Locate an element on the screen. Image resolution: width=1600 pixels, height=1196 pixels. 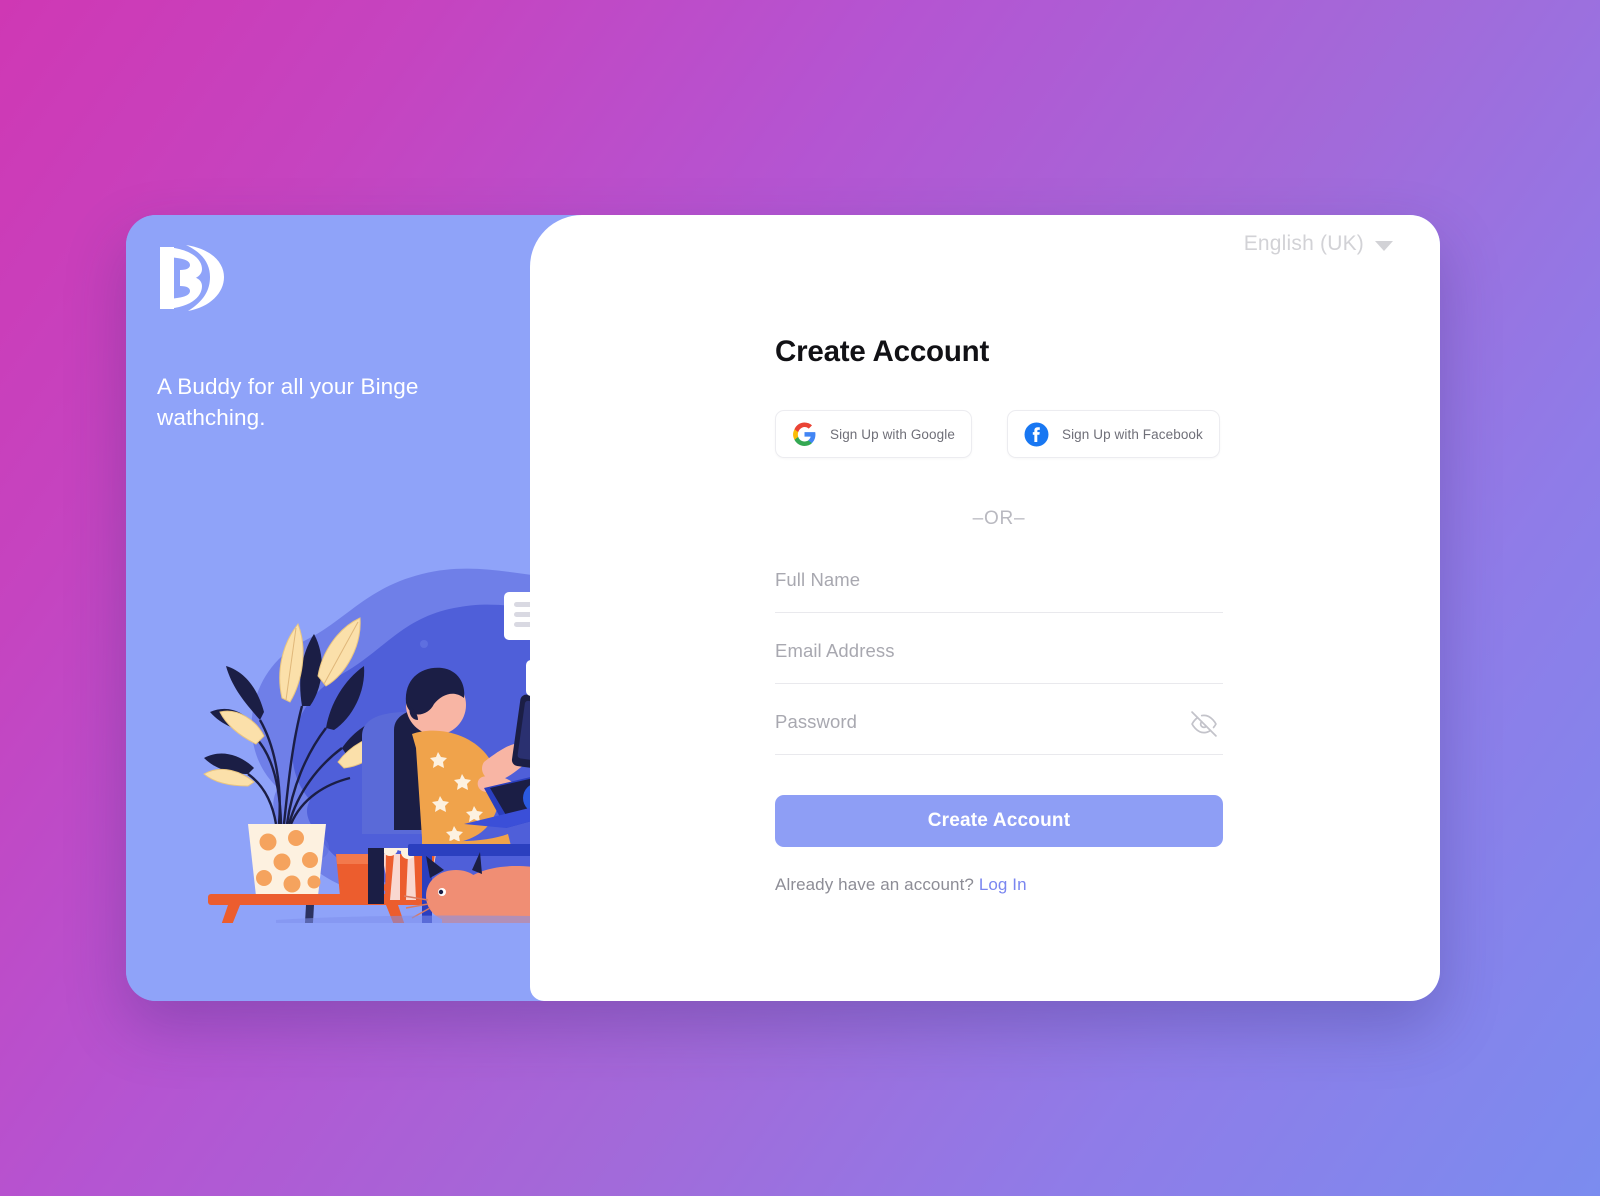
popcorn is located at coordinates (402, 868).